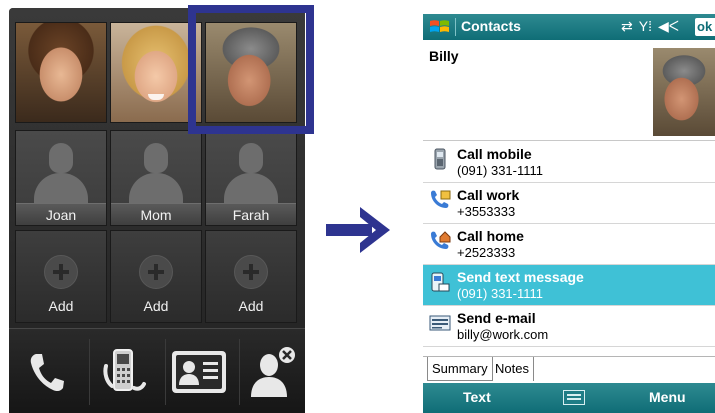 The height and width of the screenshot is (413, 715). What do you see at coordinates (569, 368) in the screenshot?
I see `tab-strip: Summary Notes` at bounding box center [569, 368].